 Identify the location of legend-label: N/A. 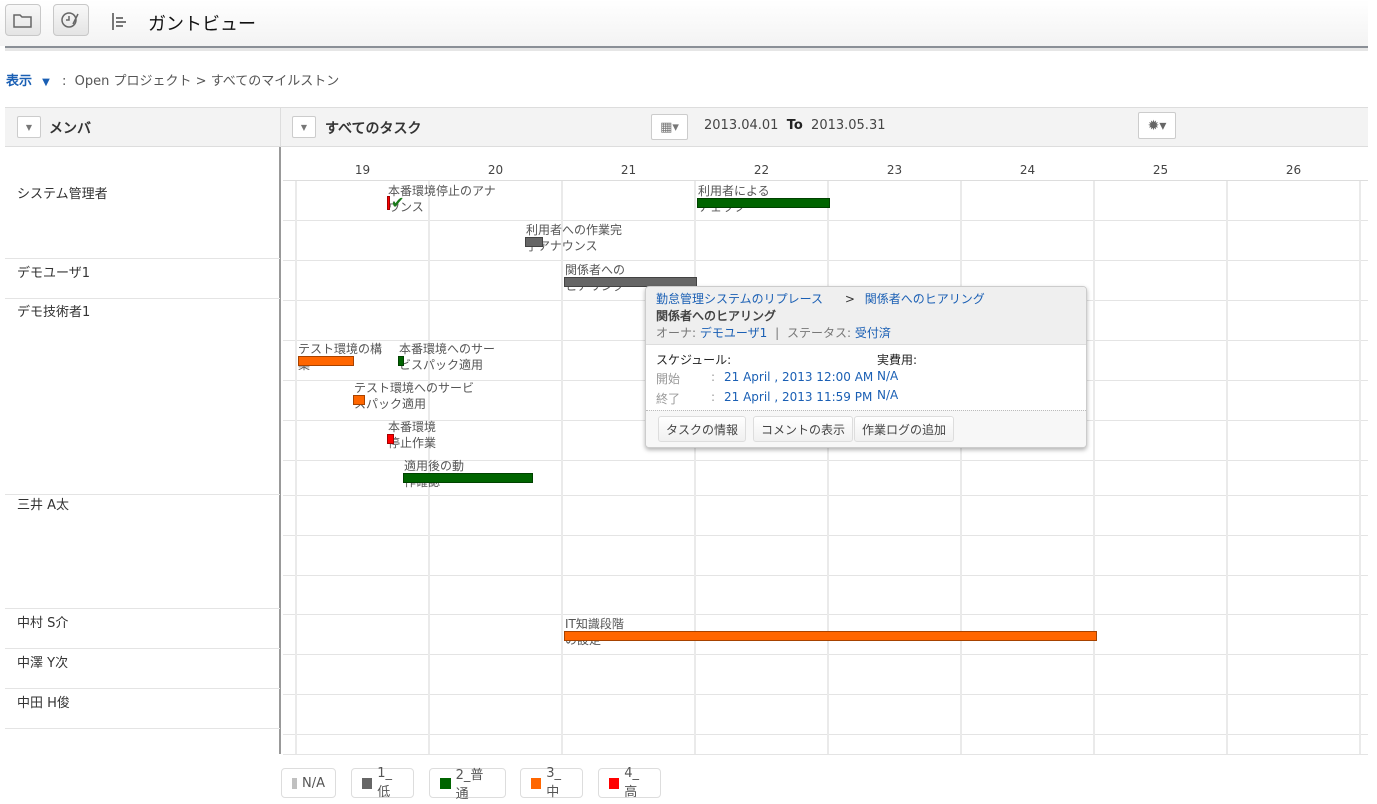
(313, 783).